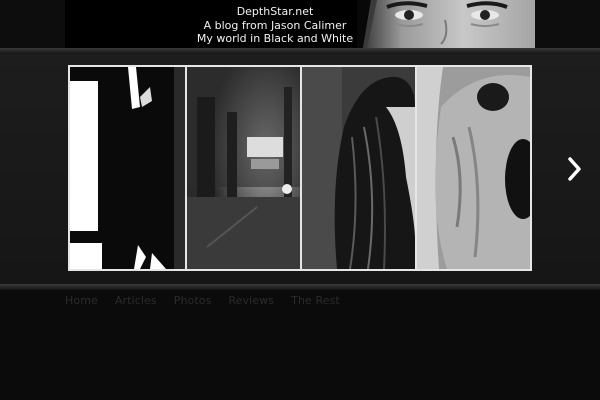 The image size is (600, 400). Describe the element at coordinates (446, 24) in the screenshot. I see `author-face-photo` at that location.